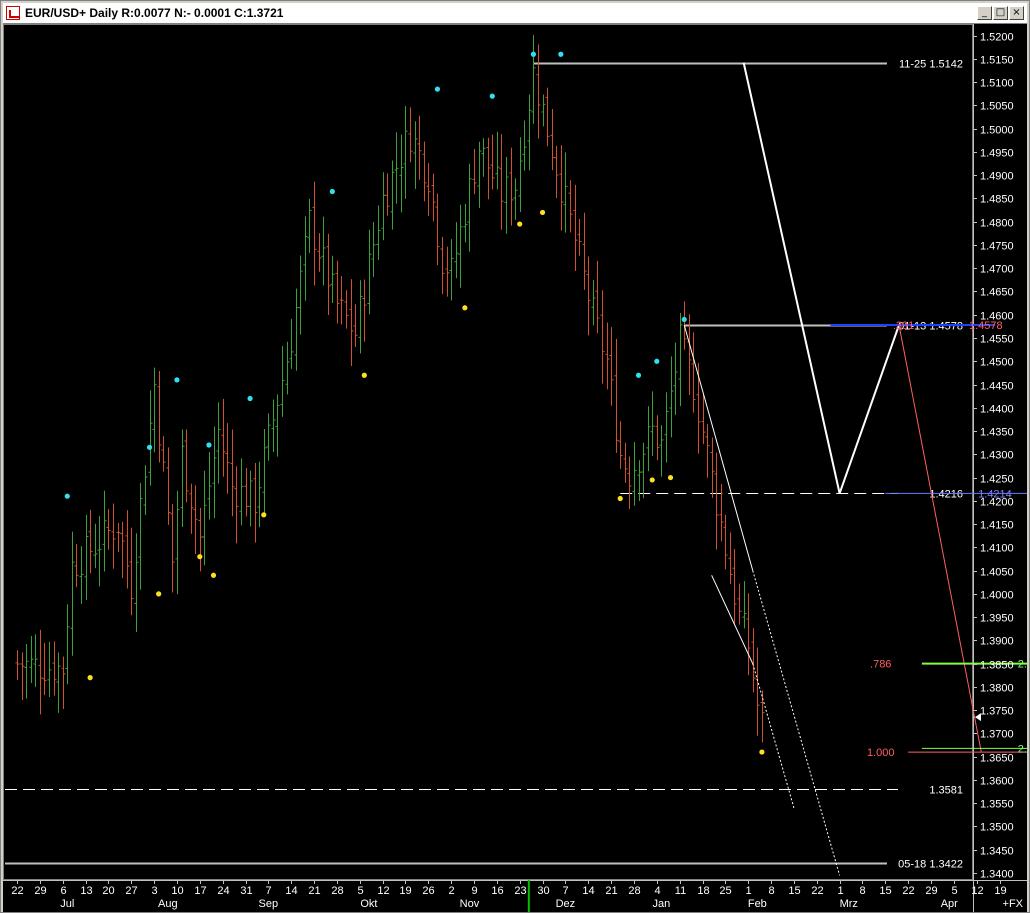 The height and width of the screenshot is (913, 1030). Describe the element at coordinates (997, 38) in the screenshot. I see `y-tick-label: 1.5200` at that location.